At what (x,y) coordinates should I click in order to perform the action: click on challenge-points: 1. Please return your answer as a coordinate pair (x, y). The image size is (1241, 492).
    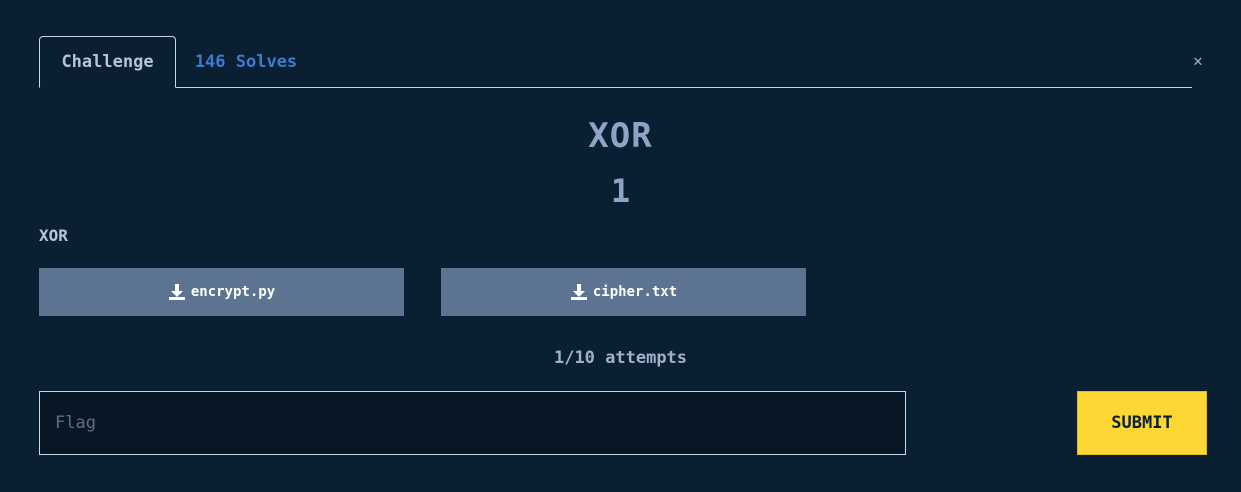
    Looking at the image, I should click on (620, 191).